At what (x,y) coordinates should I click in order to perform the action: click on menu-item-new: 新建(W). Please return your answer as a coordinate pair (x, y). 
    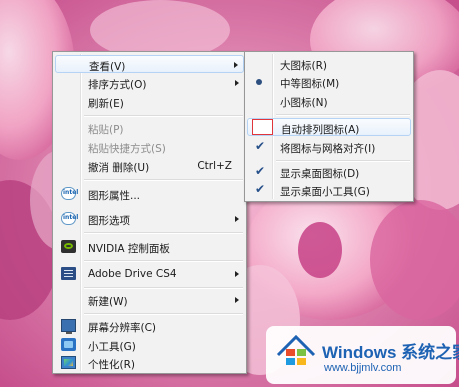
    Looking at the image, I should click on (149, 300).